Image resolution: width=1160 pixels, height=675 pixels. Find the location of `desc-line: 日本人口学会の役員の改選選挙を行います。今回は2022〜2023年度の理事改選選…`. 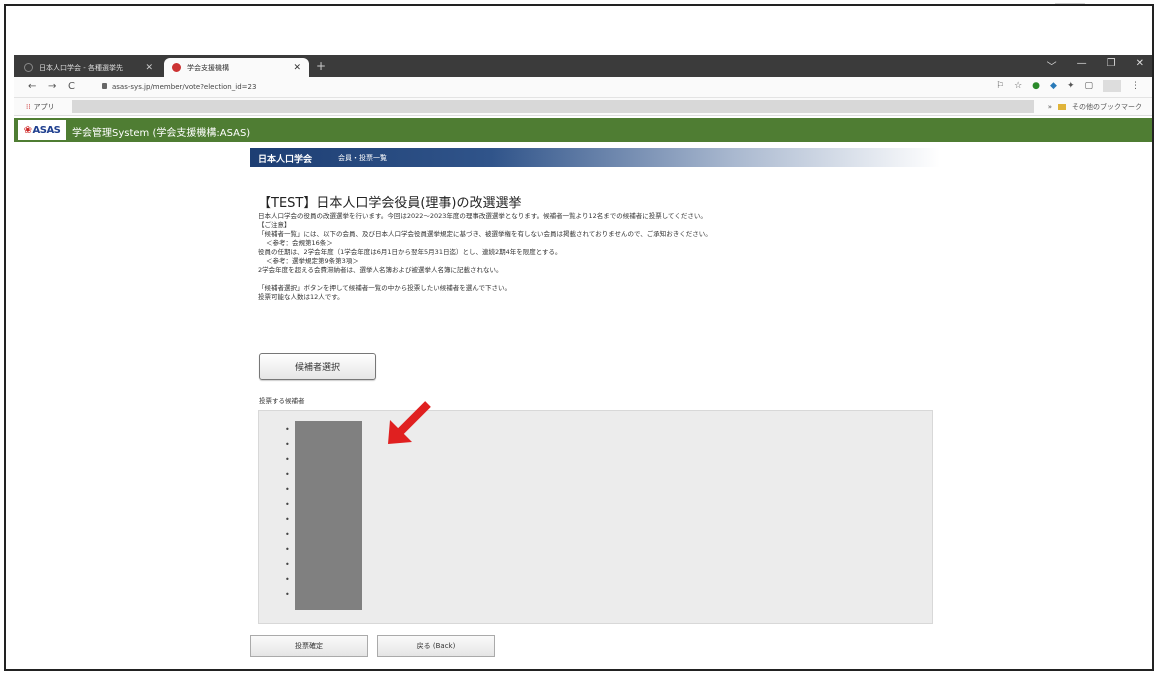

desc-line: 日本人口学会の役員の改選選挙を行います。今回は2022〜2023年度の理事改選選… is located at coordinates (482, 216).